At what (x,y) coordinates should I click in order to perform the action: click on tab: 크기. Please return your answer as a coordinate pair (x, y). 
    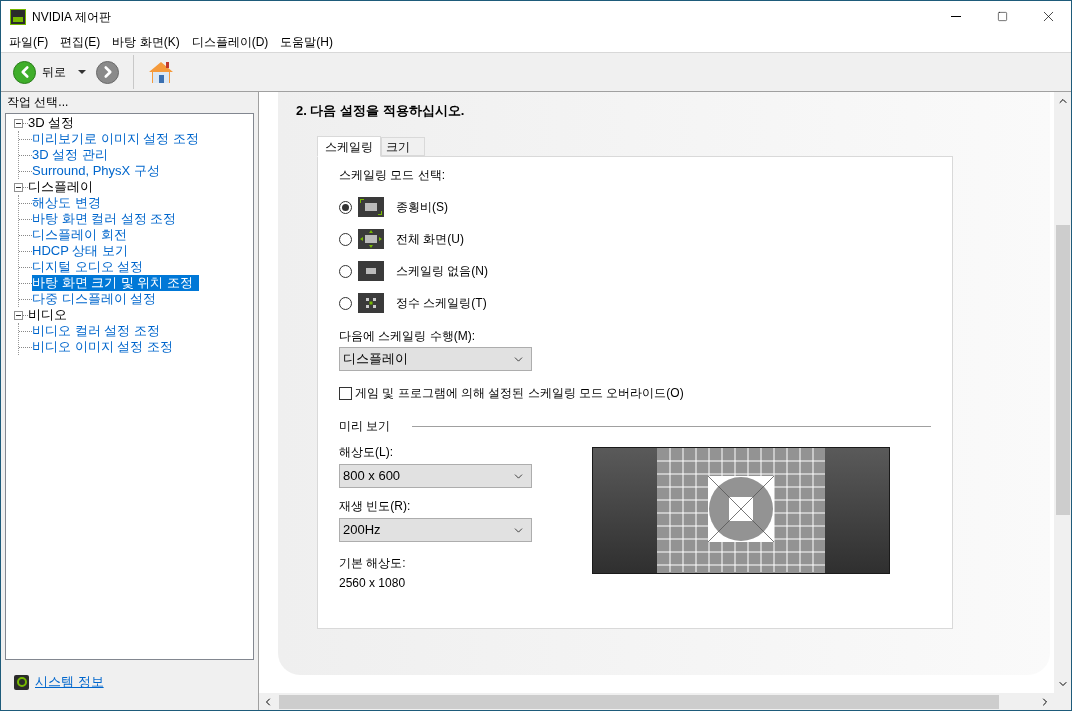
    Looking at the image, I should click on (403, 146).